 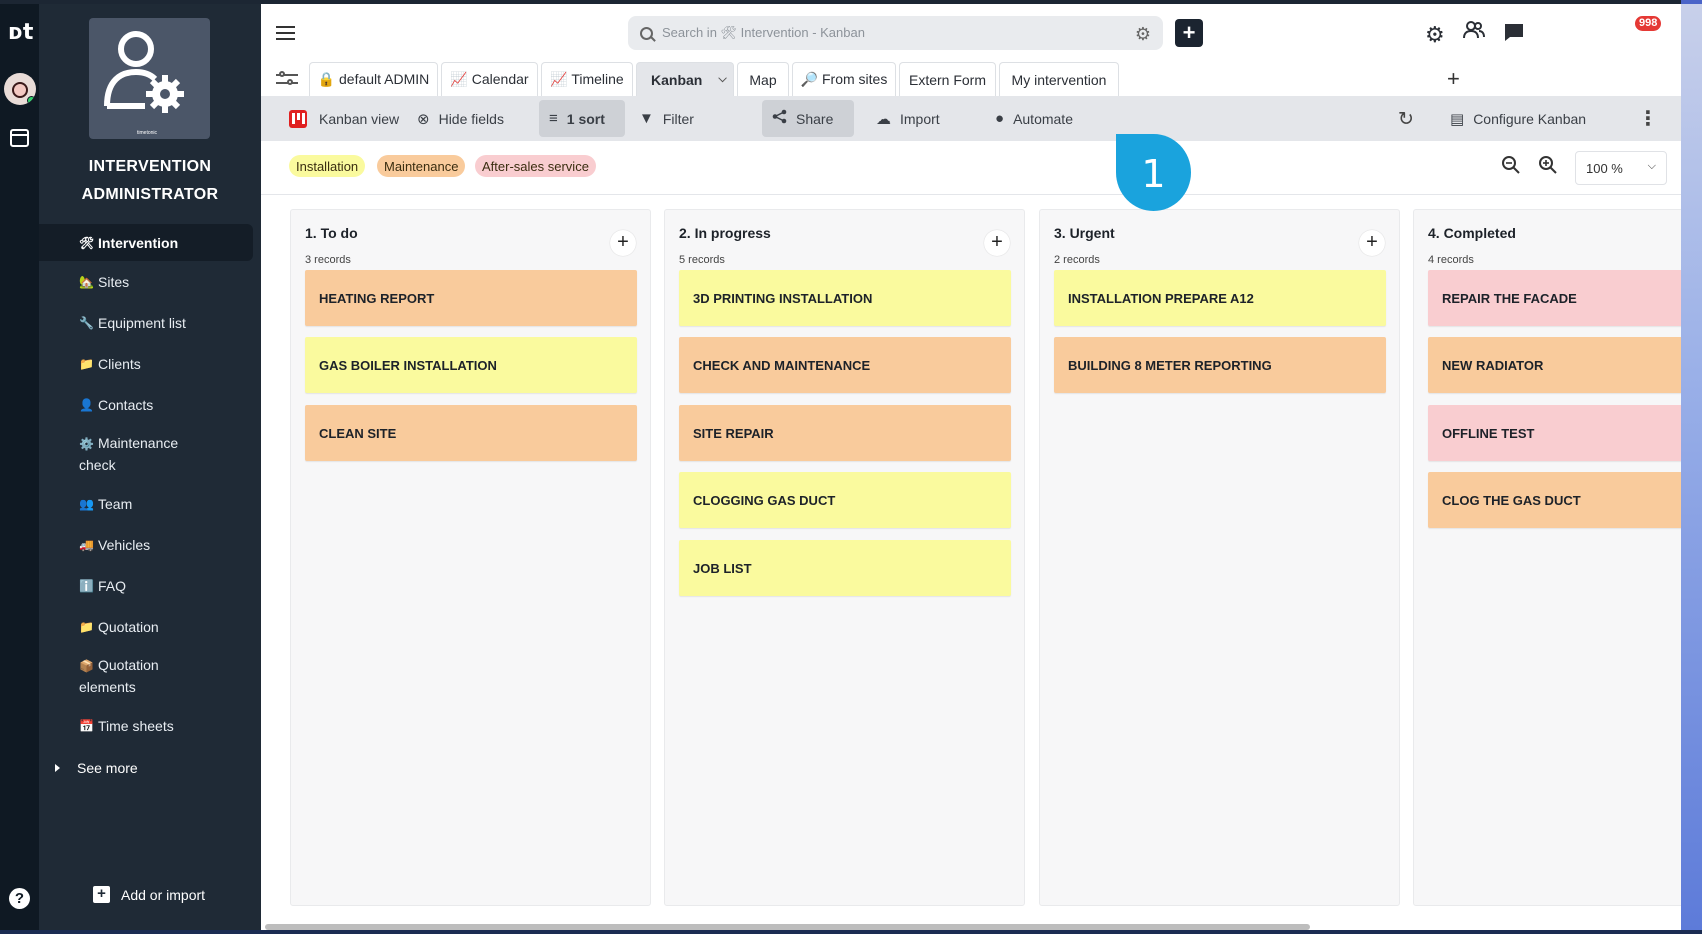 I want to click on messages-icon, so click(x=1514, y=35).